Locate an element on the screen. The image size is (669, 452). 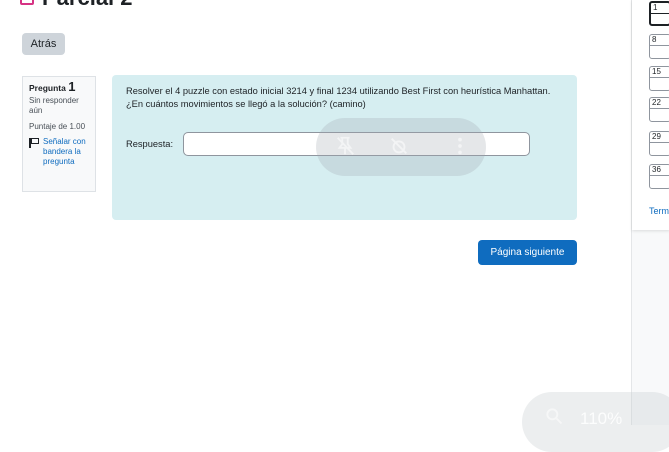
quiz-navigation-panel: 1 8 15 22 29 36 Term is located at coordinates (650, 115).